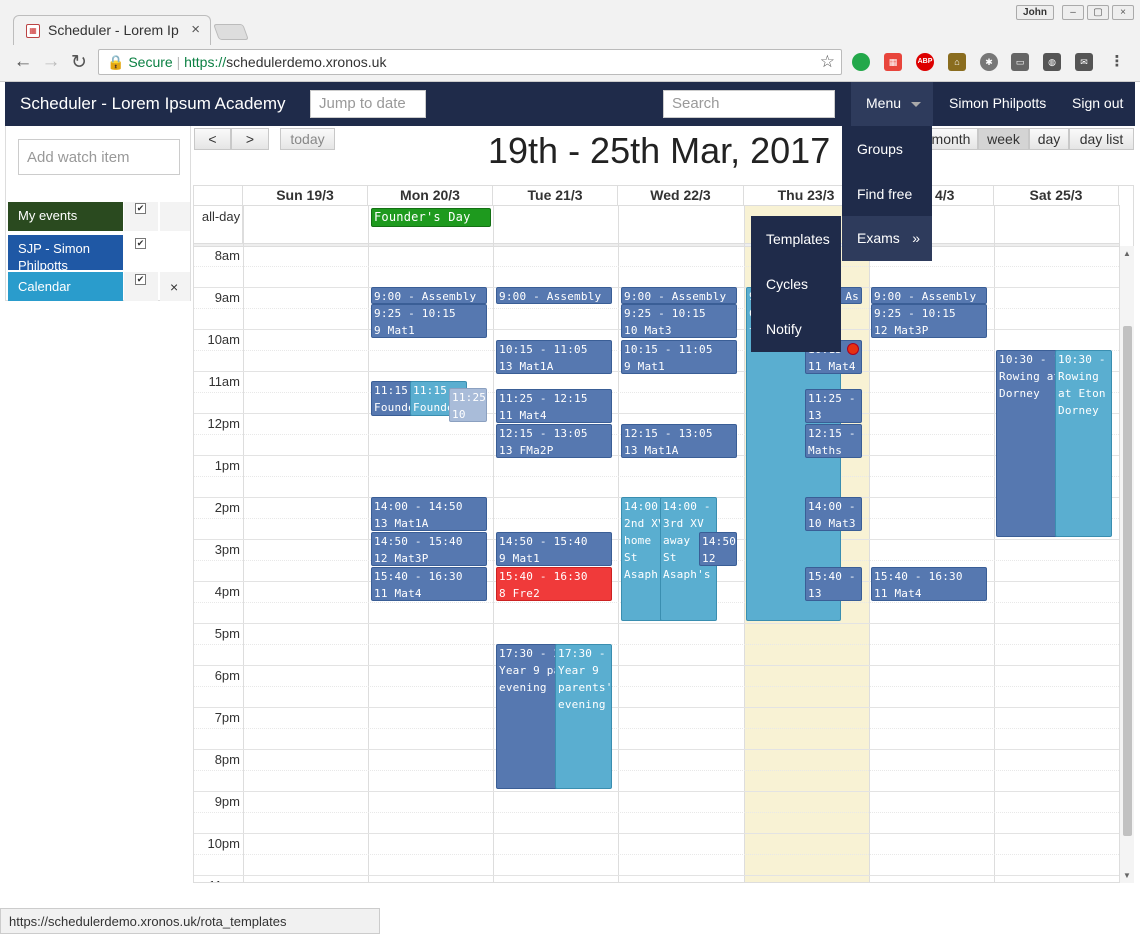 This screenshot has height=939, width=1140. Describe the element at coordinates (227, 255) in the screenshot. I see `time-label: 8am` at that location.